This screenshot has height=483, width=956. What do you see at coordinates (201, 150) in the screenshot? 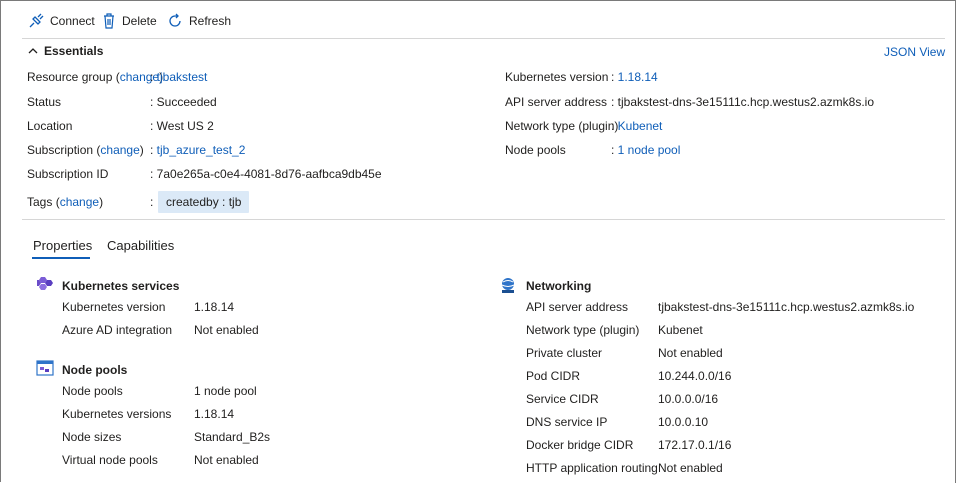
I see `subscription-link: tjb_azure_test_2` at bounding box center [201, 150].